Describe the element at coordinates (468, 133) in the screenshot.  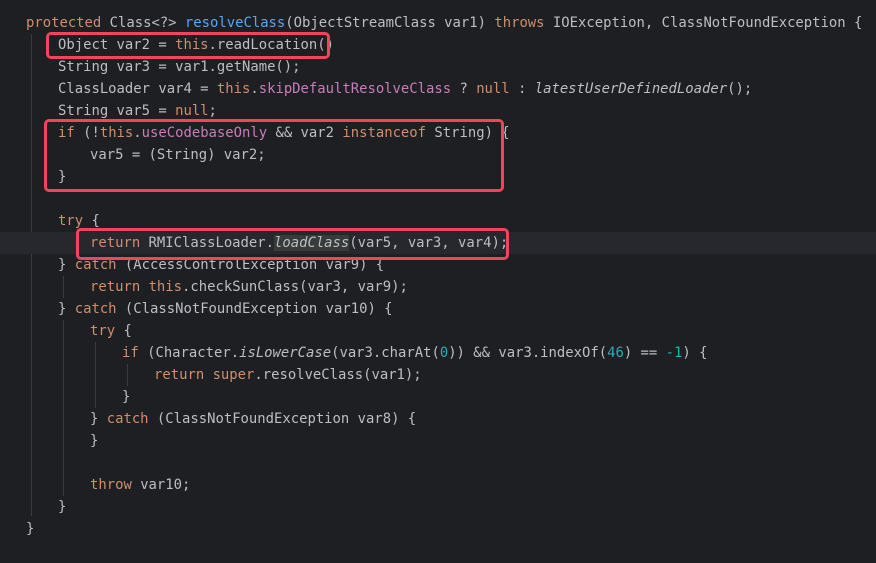
I see `code-token: String) {` at that location.